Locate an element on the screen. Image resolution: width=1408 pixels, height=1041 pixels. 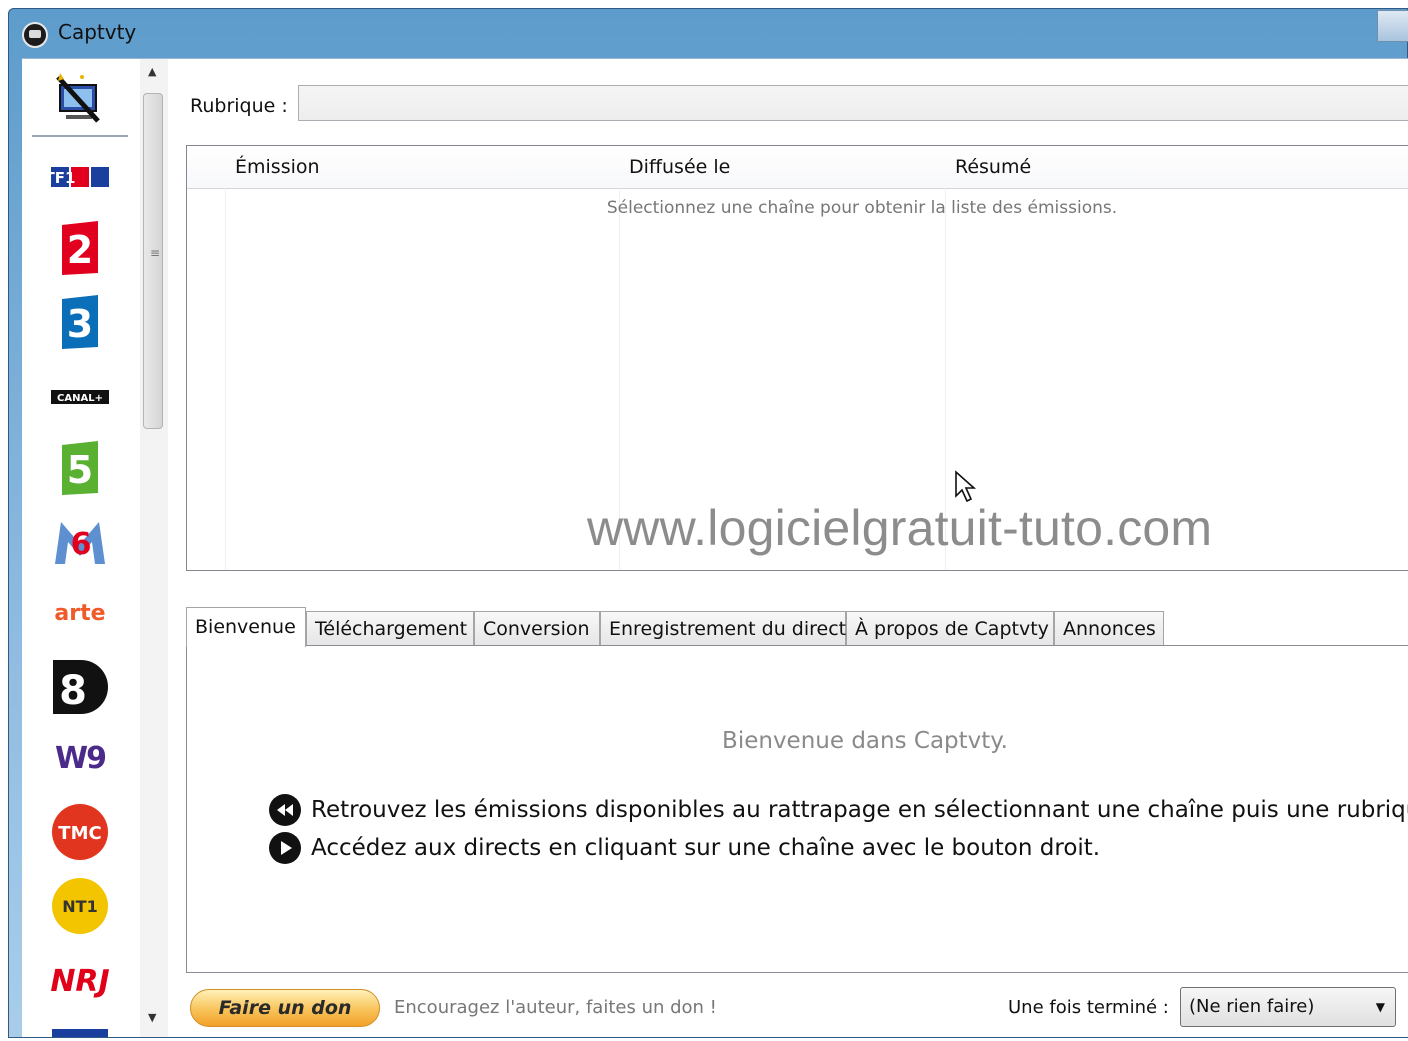
france2-label: 2 is located at coordinates (80, 250).